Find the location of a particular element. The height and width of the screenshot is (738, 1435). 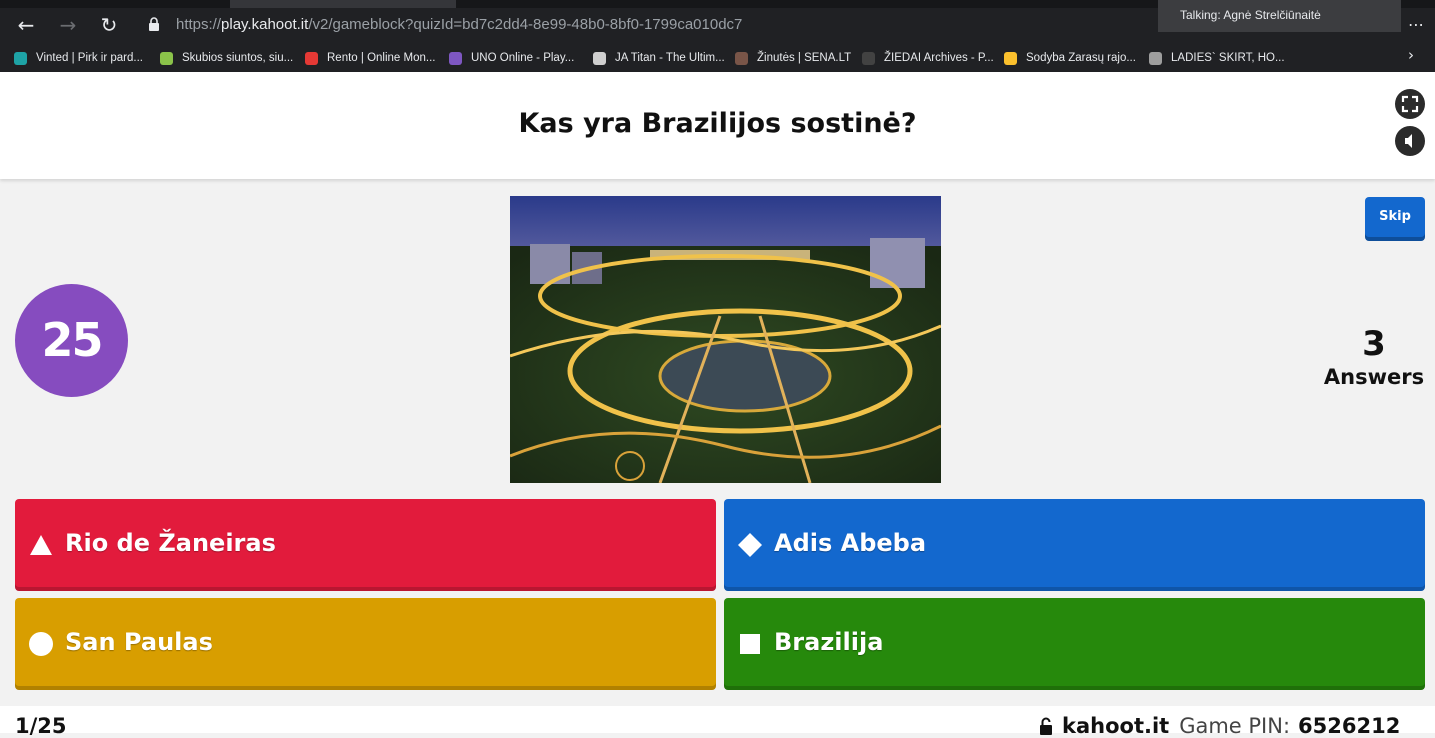

browser-tab is located at coordinates (343, 4).